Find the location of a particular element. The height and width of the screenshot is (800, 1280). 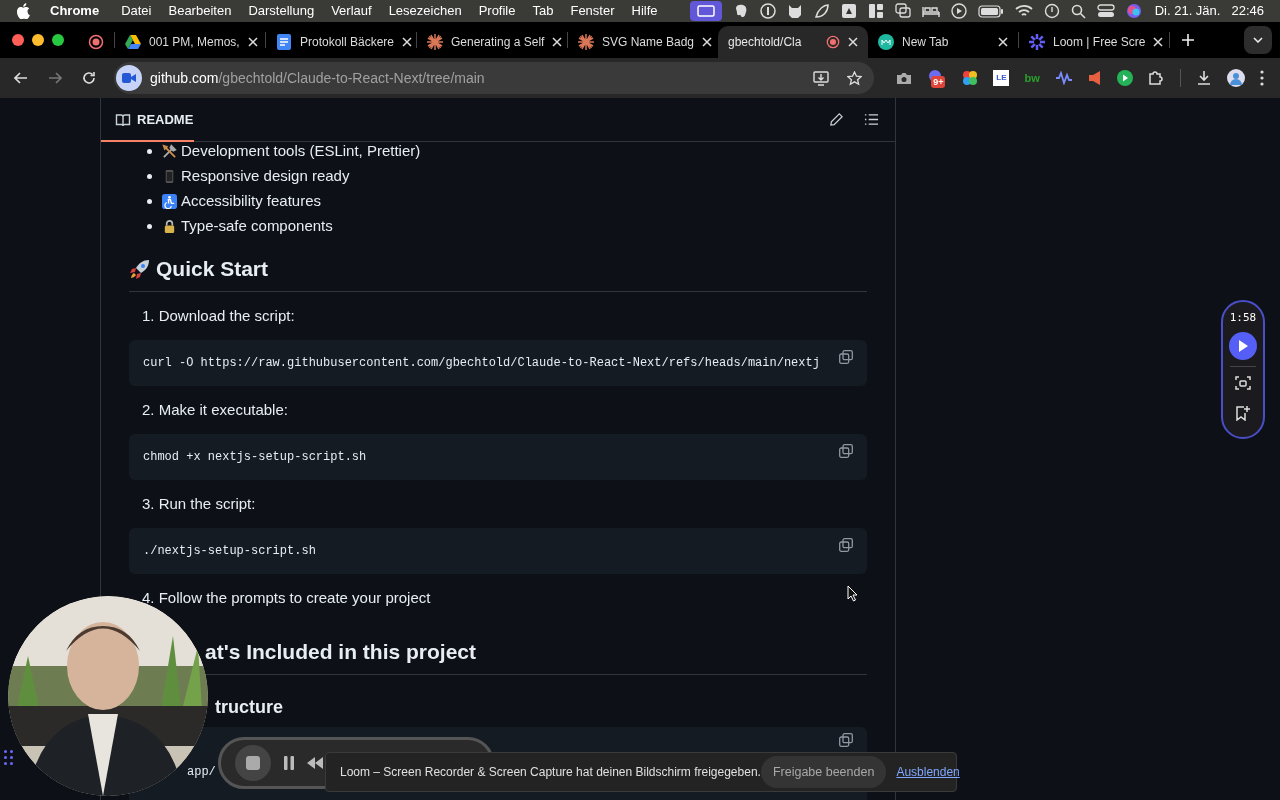

waveform-icon is located at coordinates (1064, 78).